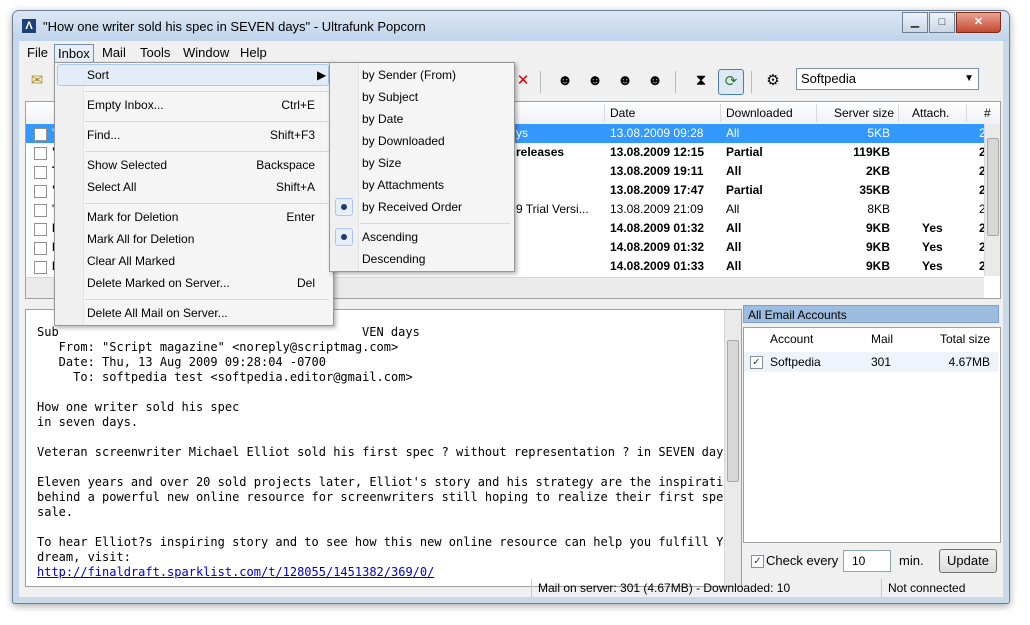 Image resolution: width=1030 pixels, height=625 pixels. Describe the element at coordinates (403, 185) in the screenshot. I see `sort-by-attachments: by Attachments` at that location.